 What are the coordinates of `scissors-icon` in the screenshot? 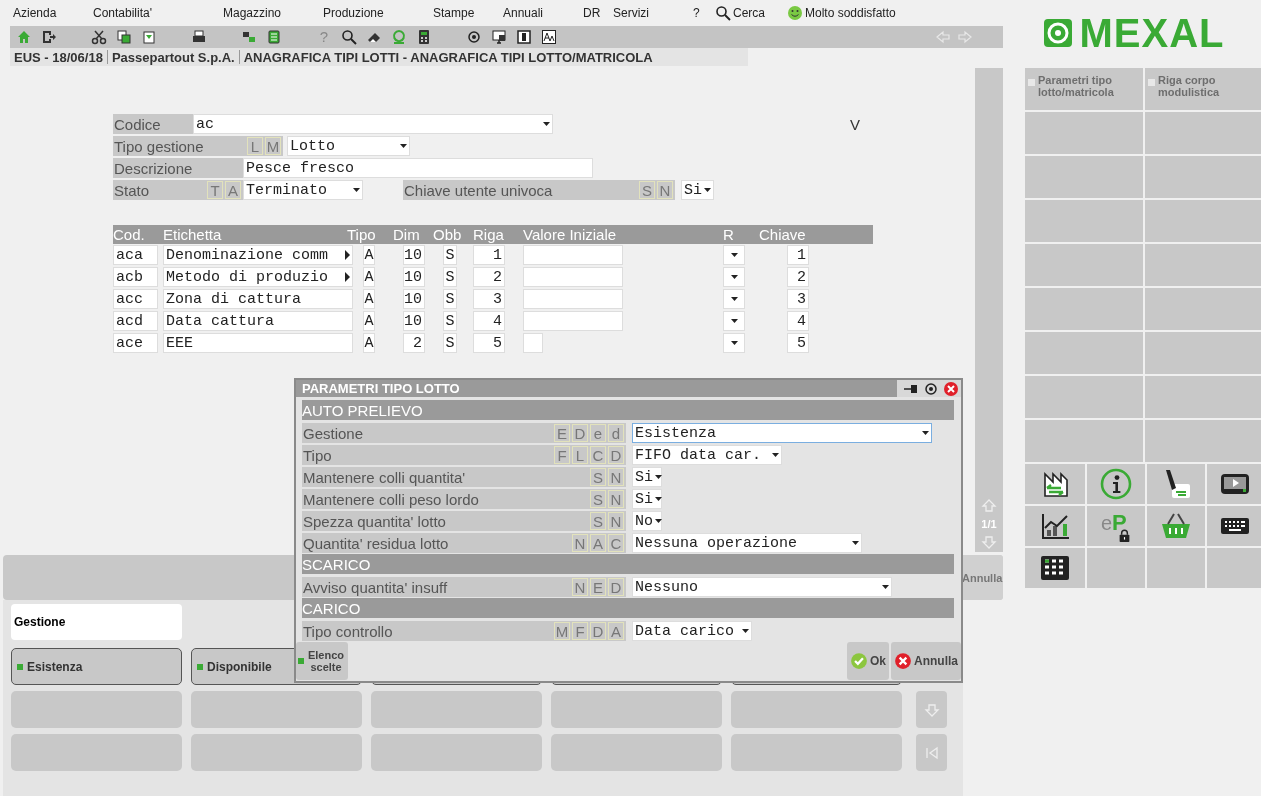 It's located at (99, 37).